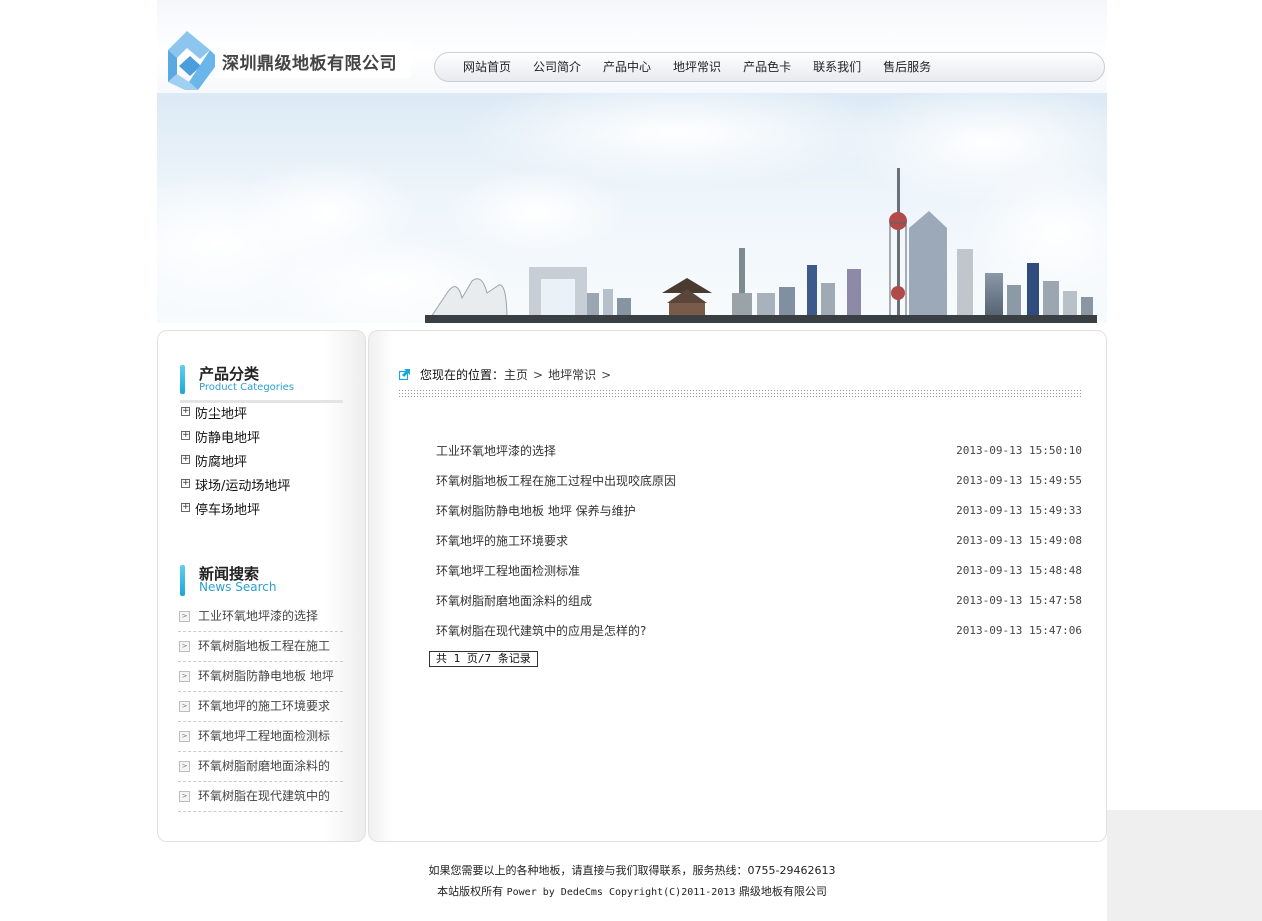  I want to click on article-title: 环氧树脂地板工程在施工过程中出现咬底原因, so click(556, 481).